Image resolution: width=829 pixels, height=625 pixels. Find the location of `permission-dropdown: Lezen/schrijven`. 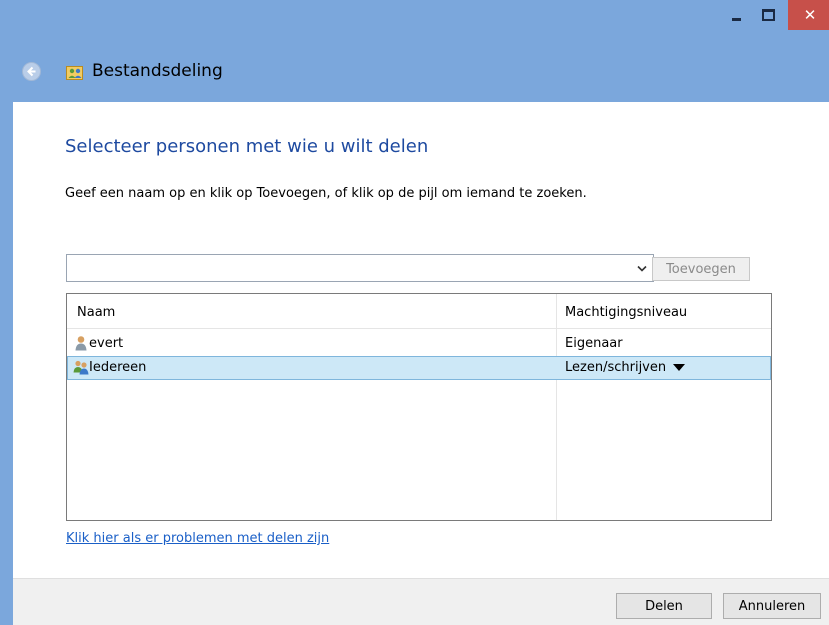

permission-dropdown: Lezen/schrijven is located at coordinates (625, 367).